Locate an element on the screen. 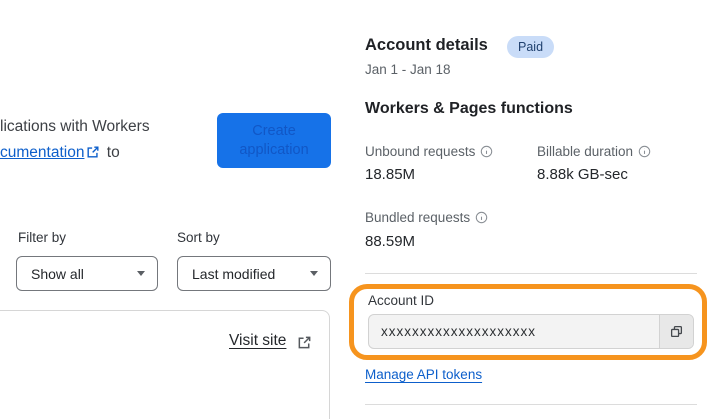 This screenshot has height=419, width=718. billable-duration-value: 8.88k GB-sec is located at coordinates (582, 174).